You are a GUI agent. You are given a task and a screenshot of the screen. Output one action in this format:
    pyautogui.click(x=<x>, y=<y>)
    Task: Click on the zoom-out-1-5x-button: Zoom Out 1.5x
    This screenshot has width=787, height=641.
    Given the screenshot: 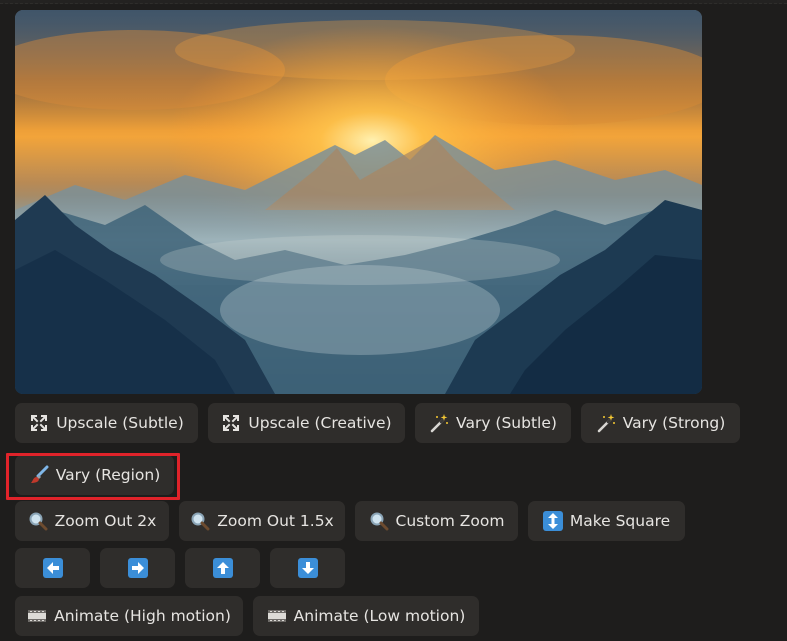 What is the action you would take?
    pyautogui.click(x=262, y=521)
    